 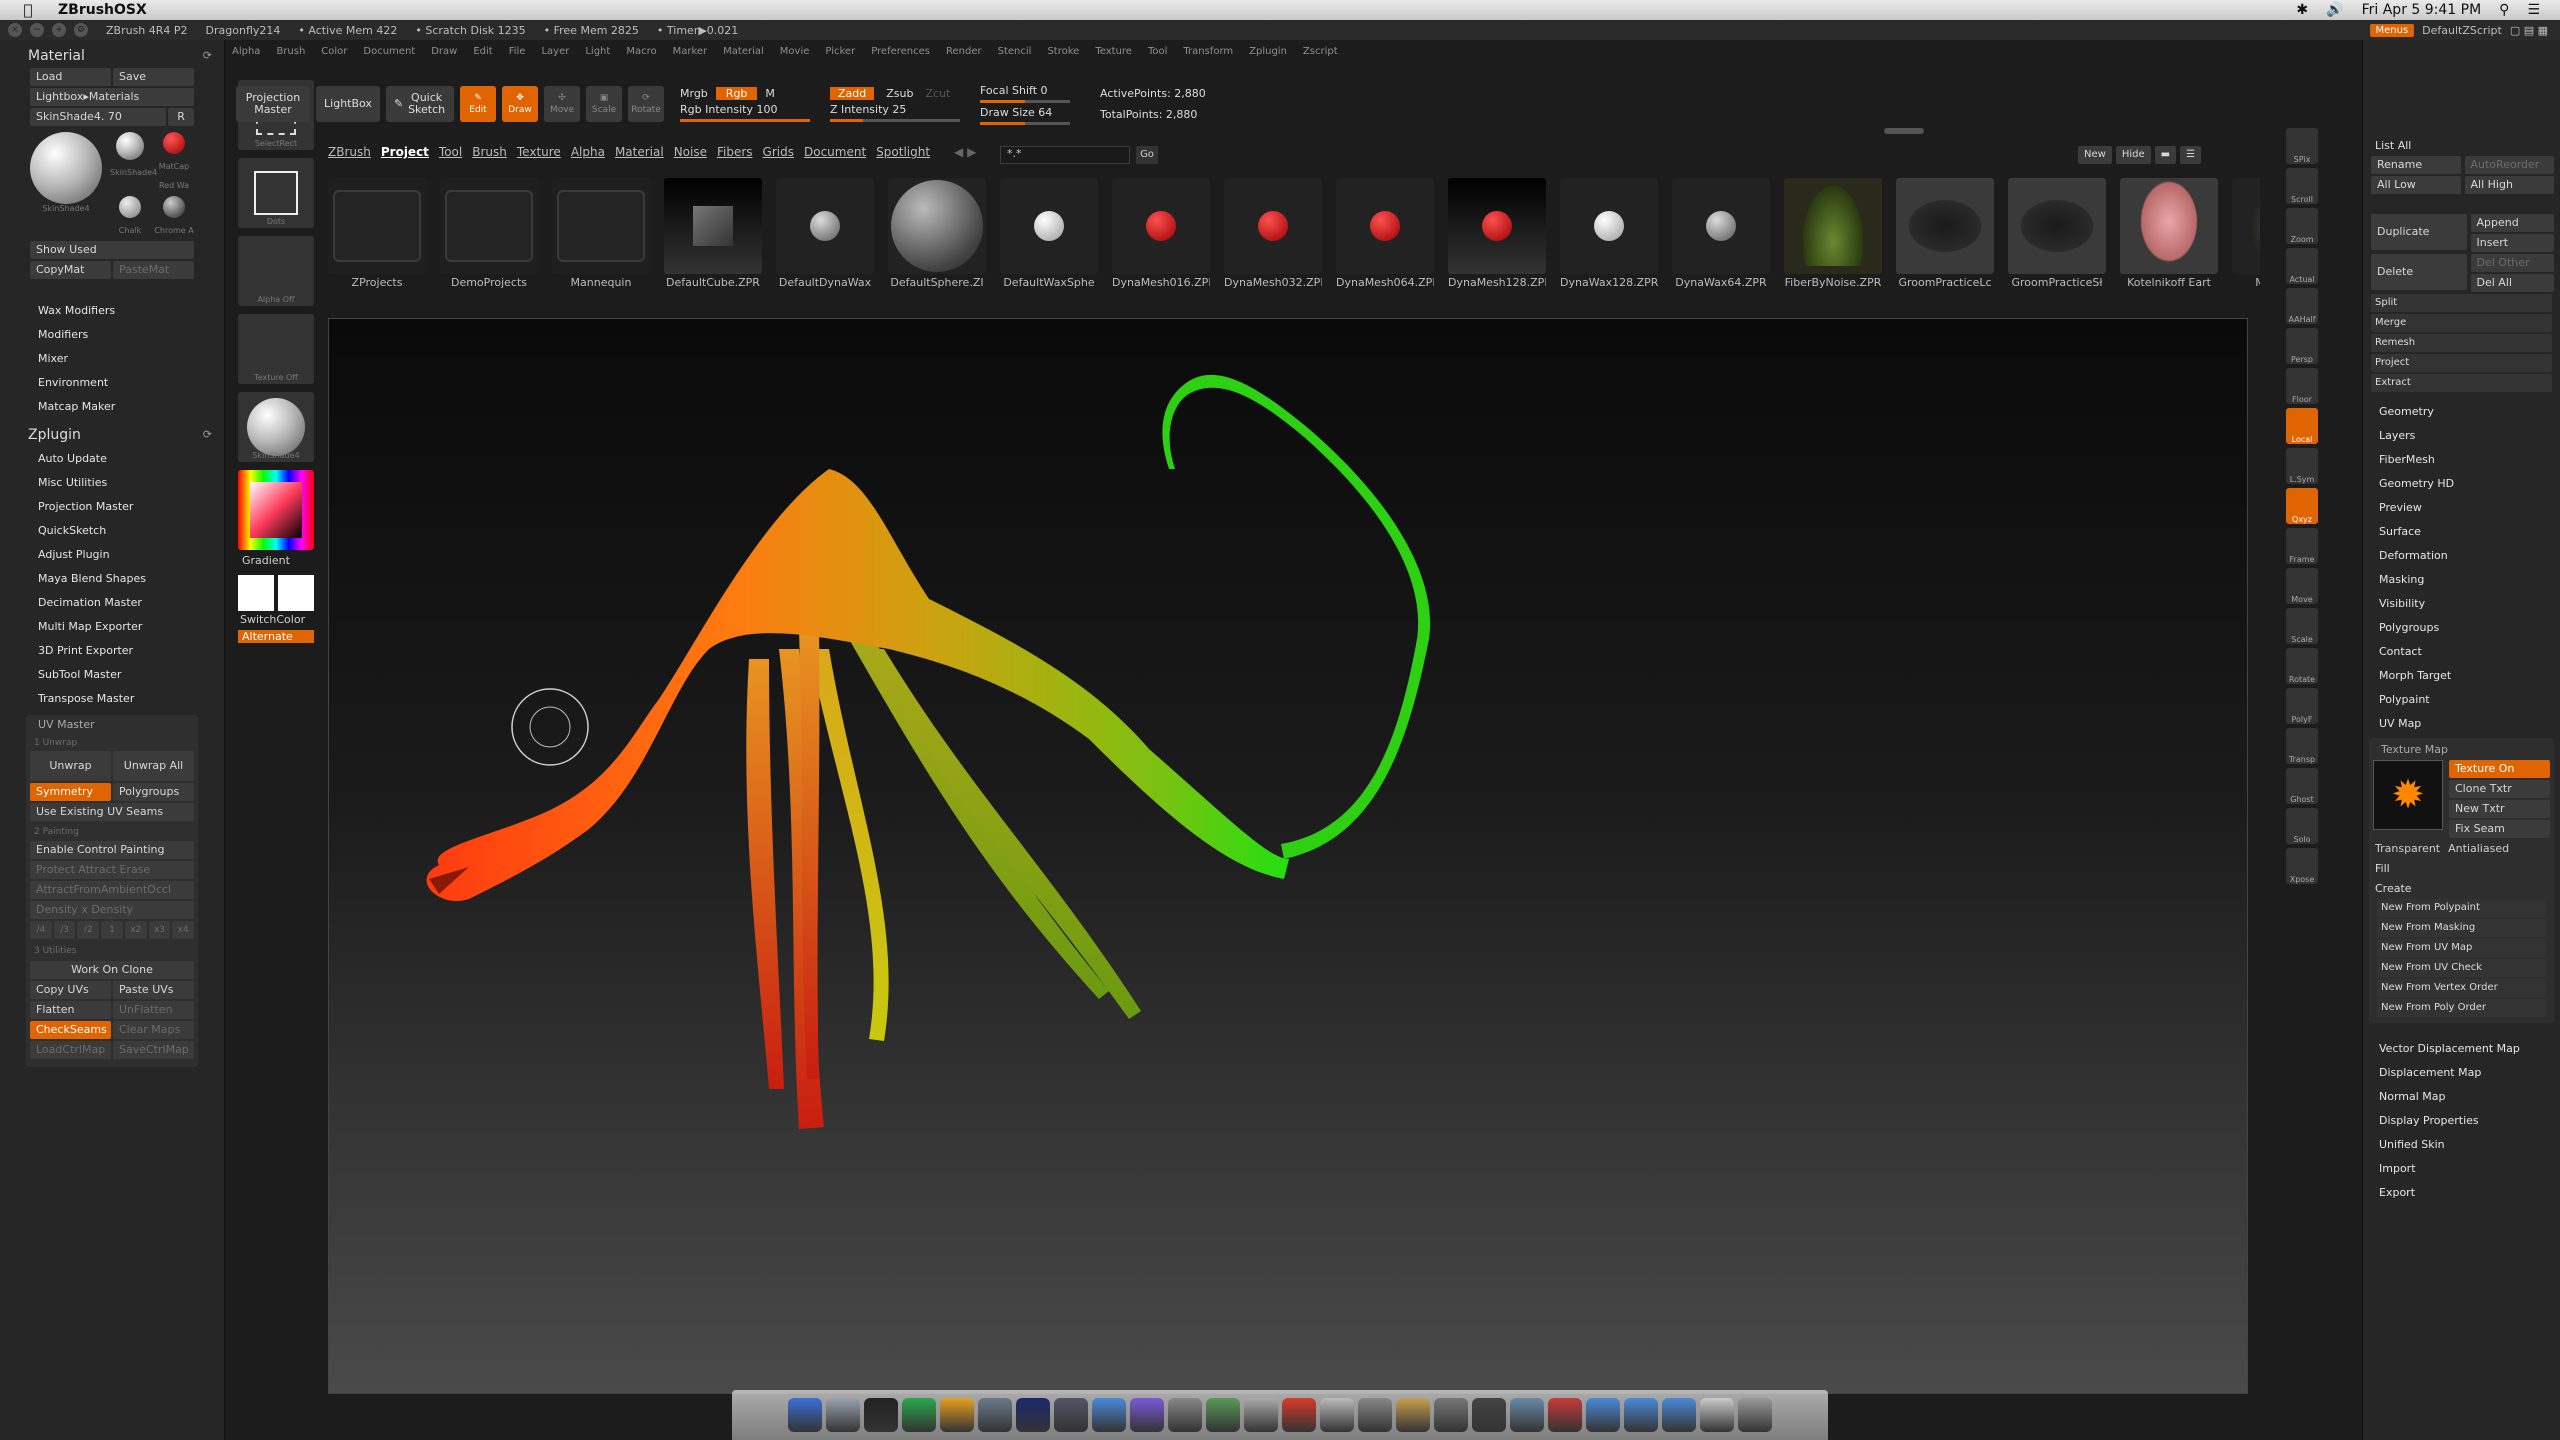 I want to click on main-menu-item: Alpha, so click(x=246, y=54).